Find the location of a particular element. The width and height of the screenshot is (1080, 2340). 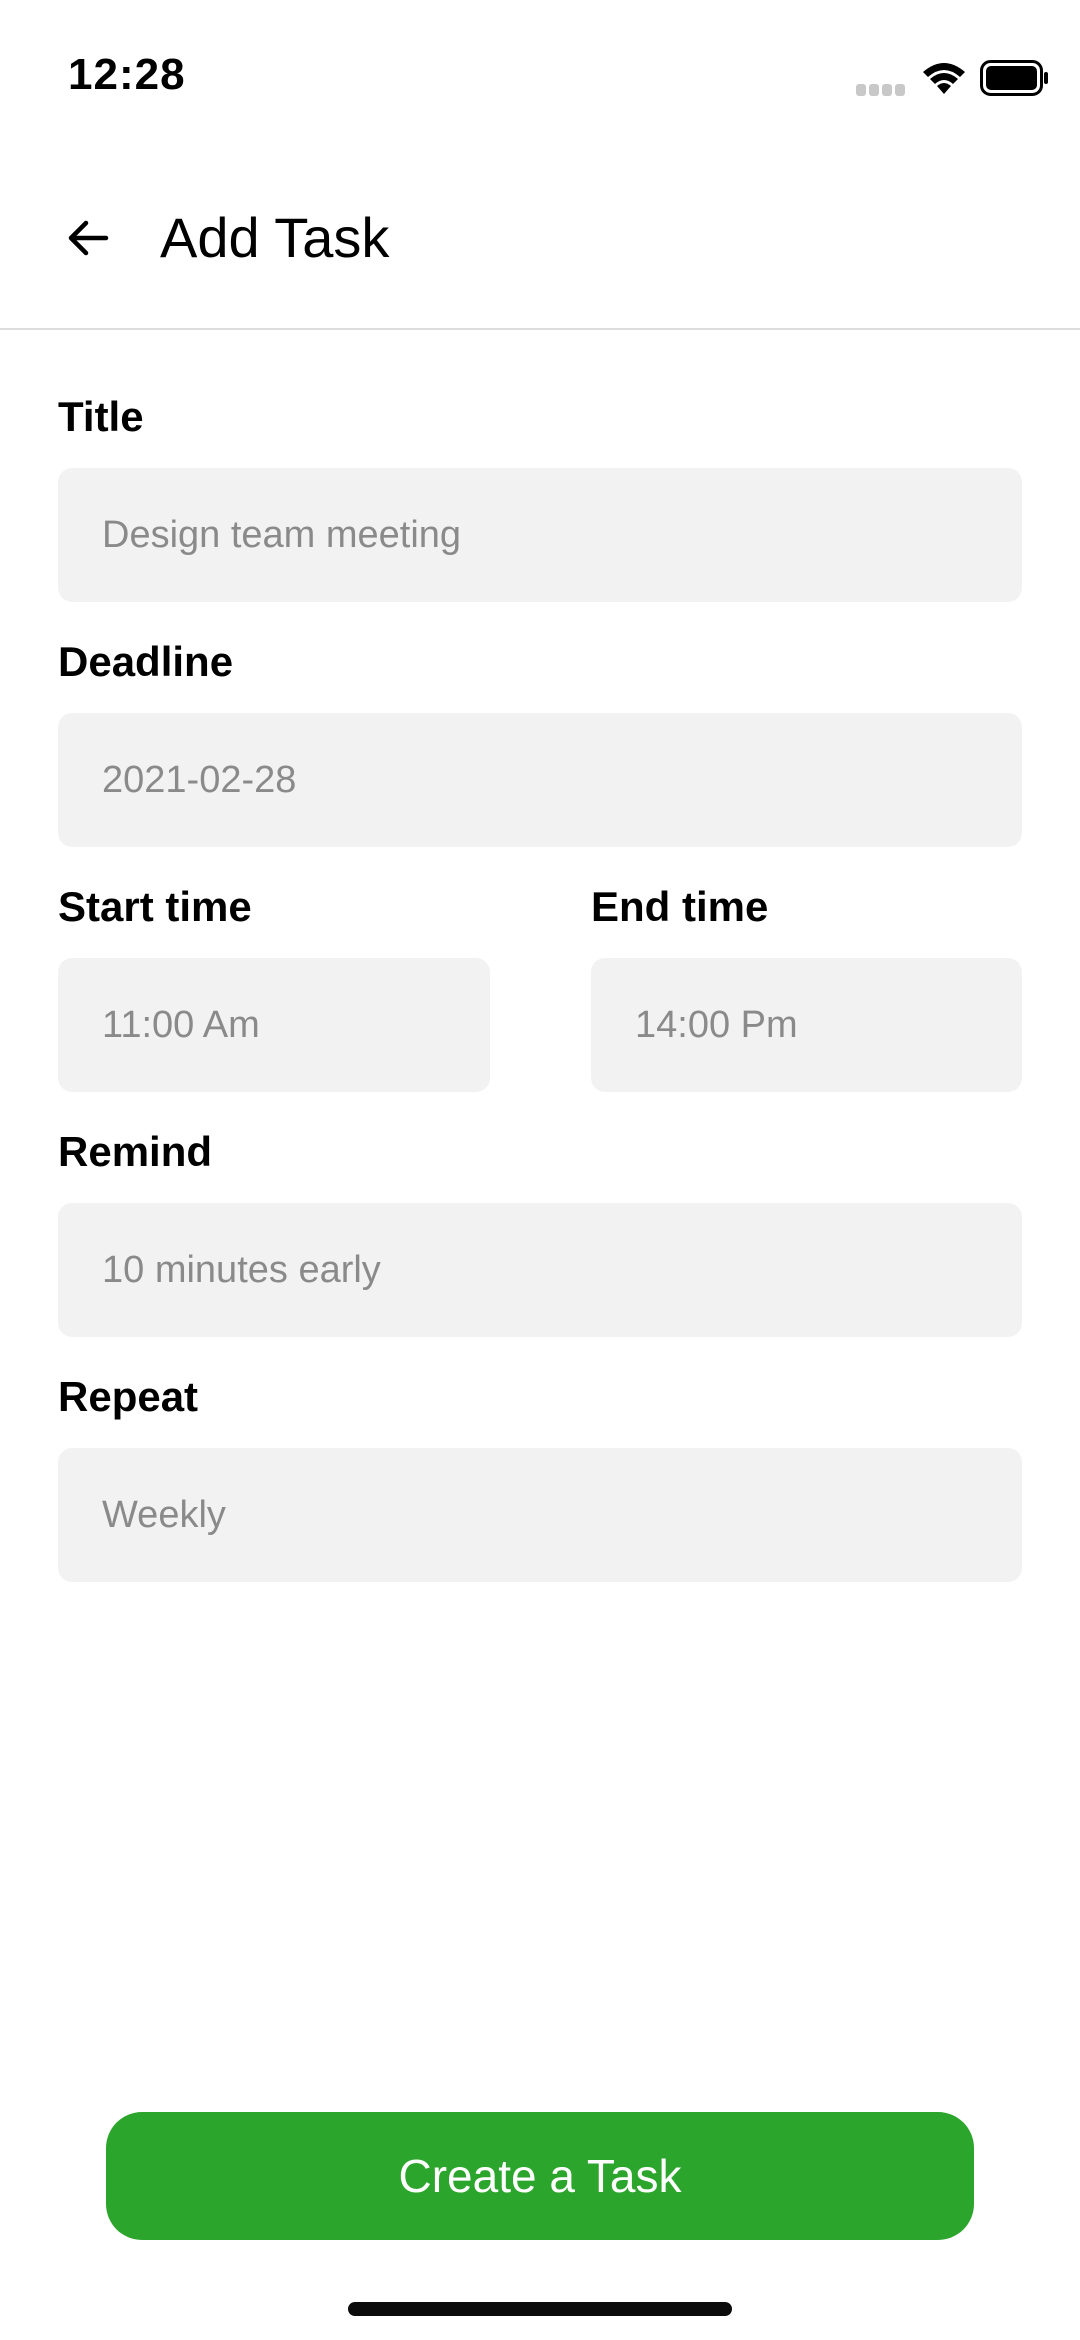

create-task-button: Create a Task is located at coordinates (540, 2176).